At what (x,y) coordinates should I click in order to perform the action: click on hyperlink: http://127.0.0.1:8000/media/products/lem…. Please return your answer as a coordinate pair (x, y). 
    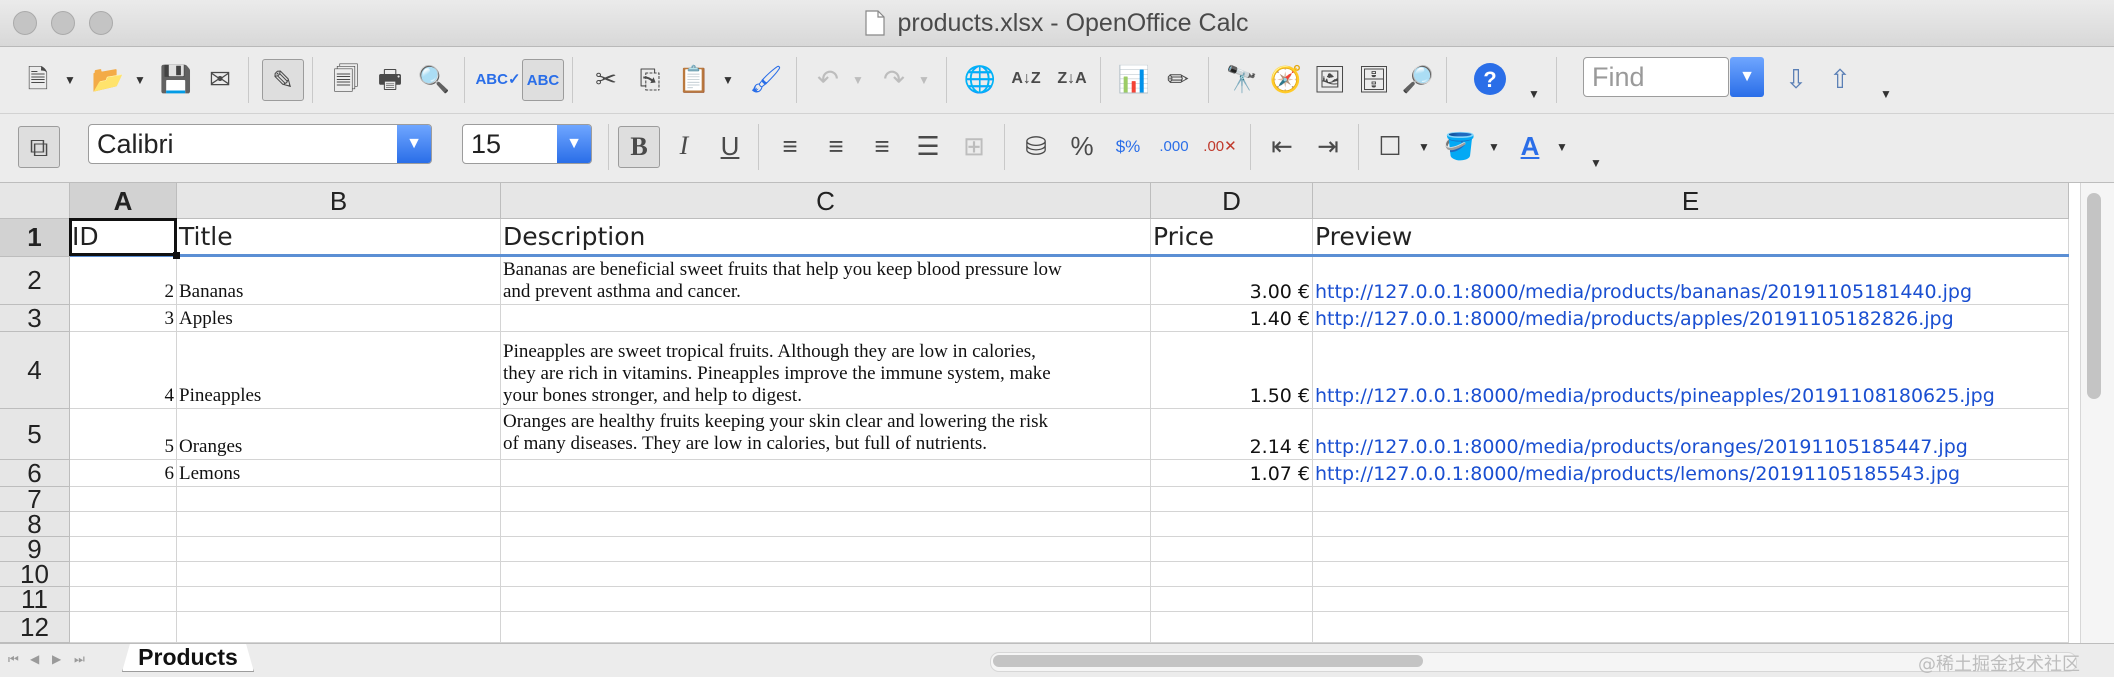
    Looking at the image, I should click on (1690, 474).